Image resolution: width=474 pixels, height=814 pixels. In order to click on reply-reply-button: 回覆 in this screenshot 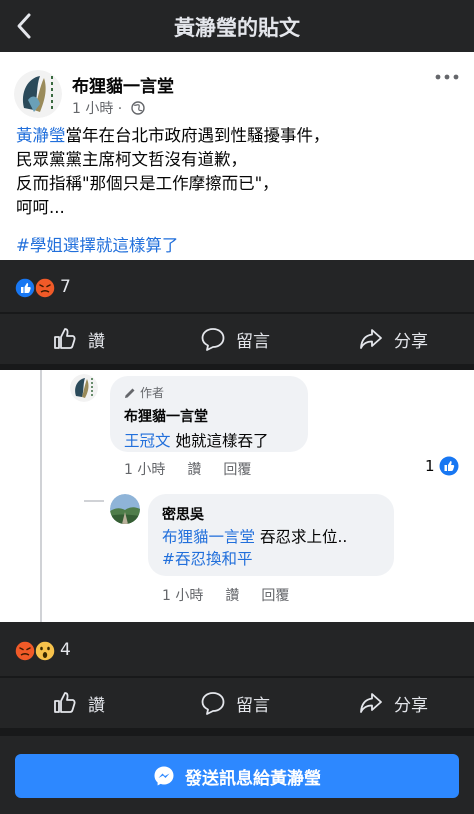, I will do `click(275, 595)`.